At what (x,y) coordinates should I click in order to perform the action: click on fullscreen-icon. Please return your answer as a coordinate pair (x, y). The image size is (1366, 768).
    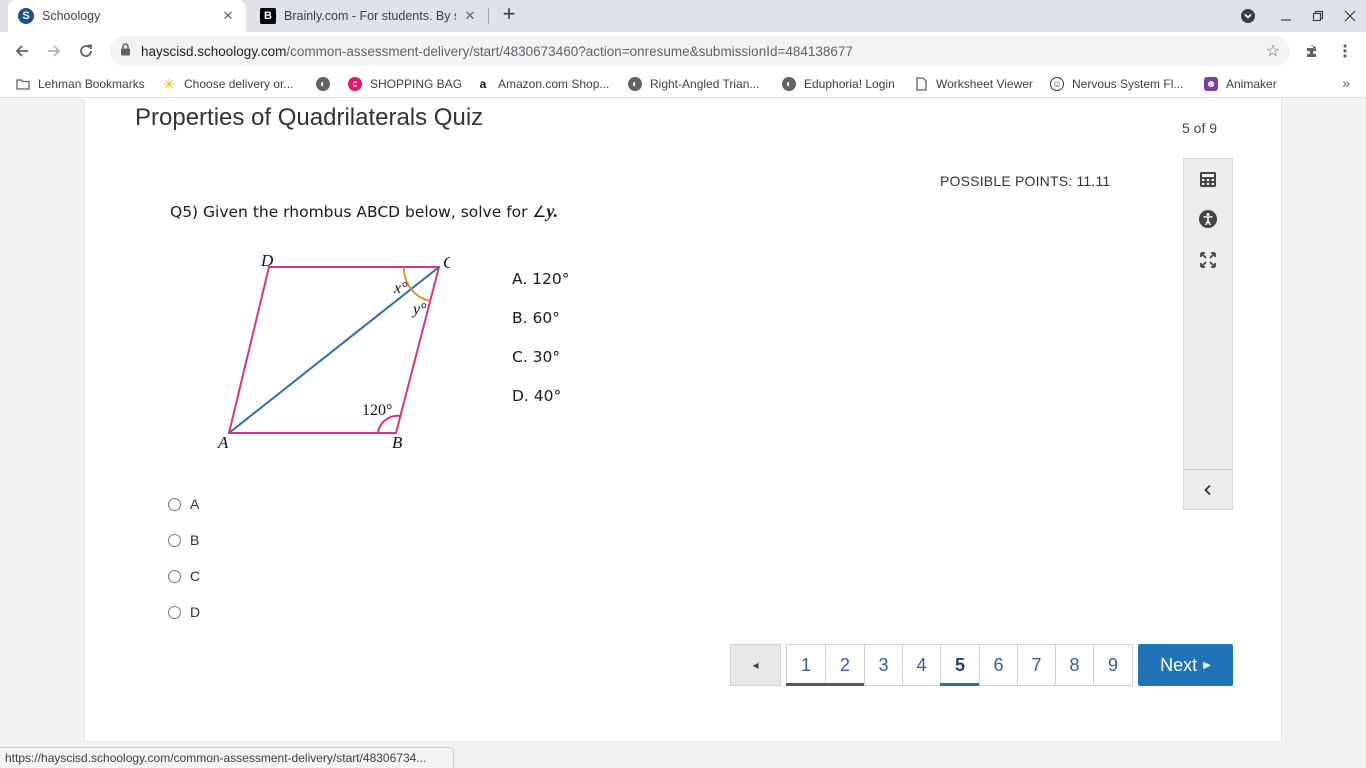
    Looking at the image, I should click on (1208, 260).